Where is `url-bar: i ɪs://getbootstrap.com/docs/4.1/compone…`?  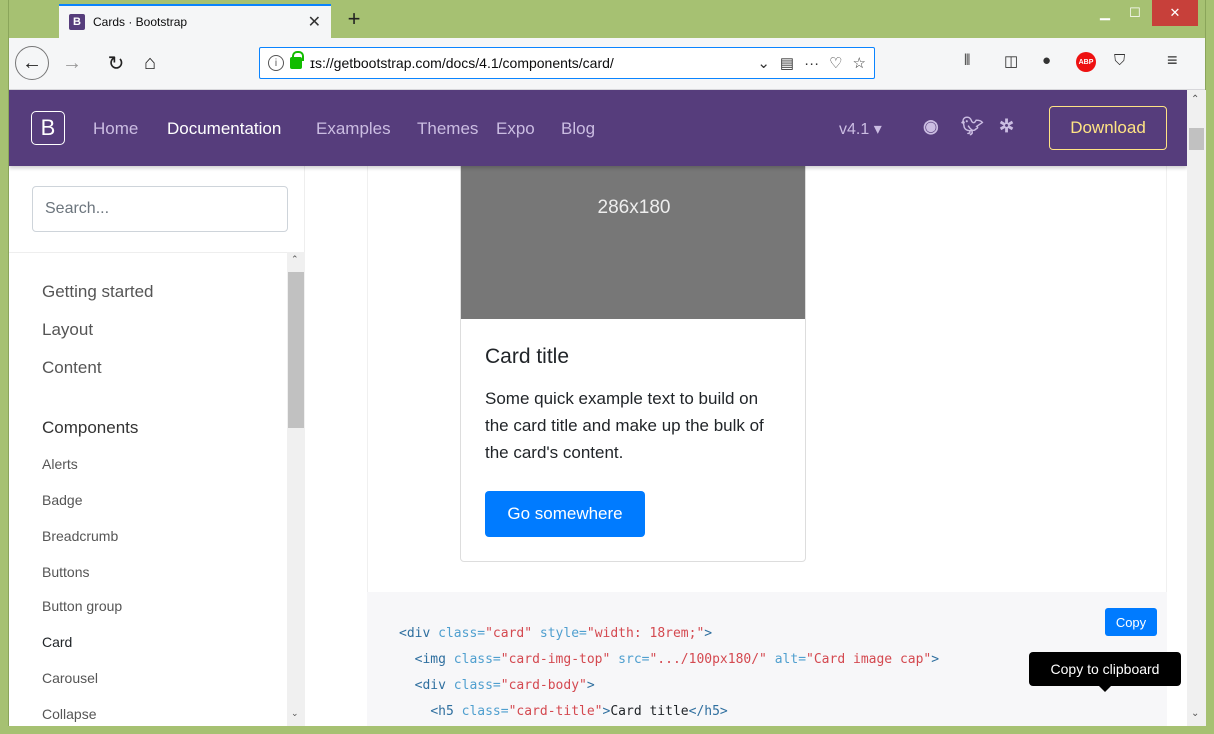
url-bar: i ɪs://getbootstrap.com/docs/4.1/compone… is located at coordinates (567, 63).